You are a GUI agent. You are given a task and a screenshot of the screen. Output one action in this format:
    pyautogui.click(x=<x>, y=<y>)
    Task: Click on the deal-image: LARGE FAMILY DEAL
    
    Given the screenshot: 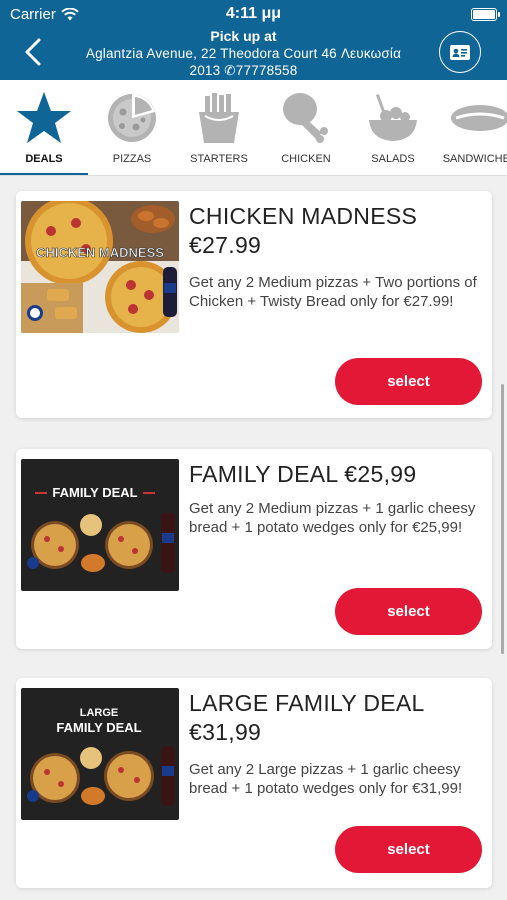 What is the action you would take?
    pyautogui.click(x=100, y=754)
    